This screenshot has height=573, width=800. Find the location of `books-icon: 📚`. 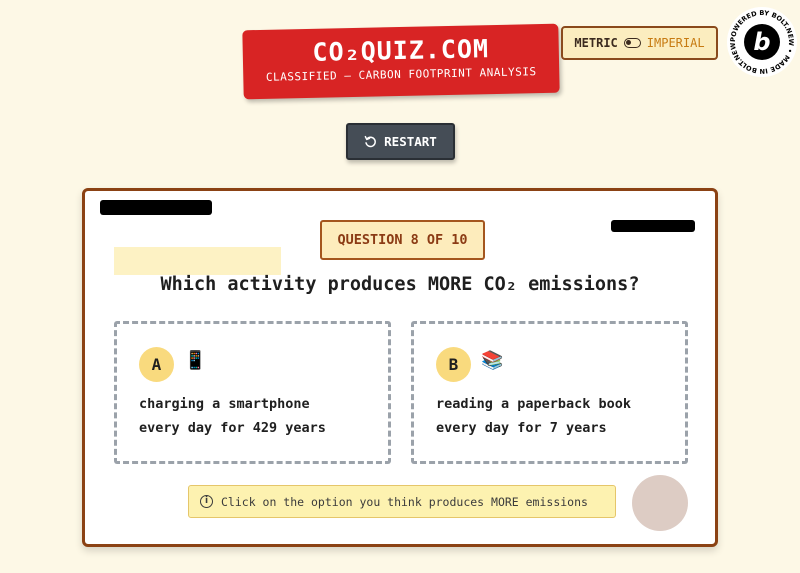

books-icon: 📚 is located at coordinates (492, 360).